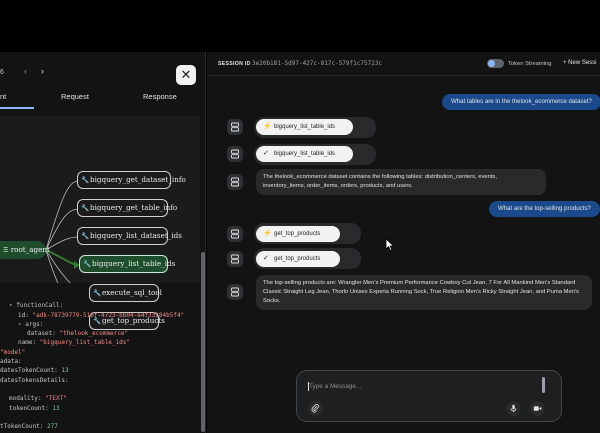 The height and width of the screenshot is (433, 600). I want to click on token-streaming-label: Token Streaming, so click(530, 64).